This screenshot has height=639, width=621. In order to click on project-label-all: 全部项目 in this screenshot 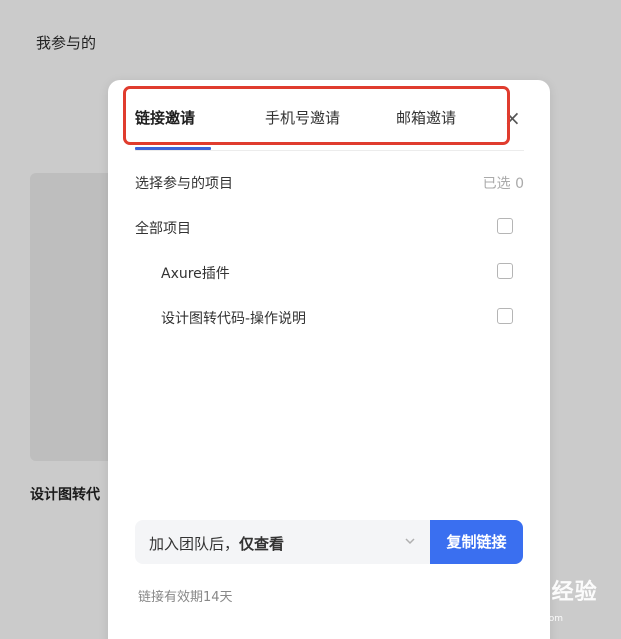, I will do `click(163, 229)`.